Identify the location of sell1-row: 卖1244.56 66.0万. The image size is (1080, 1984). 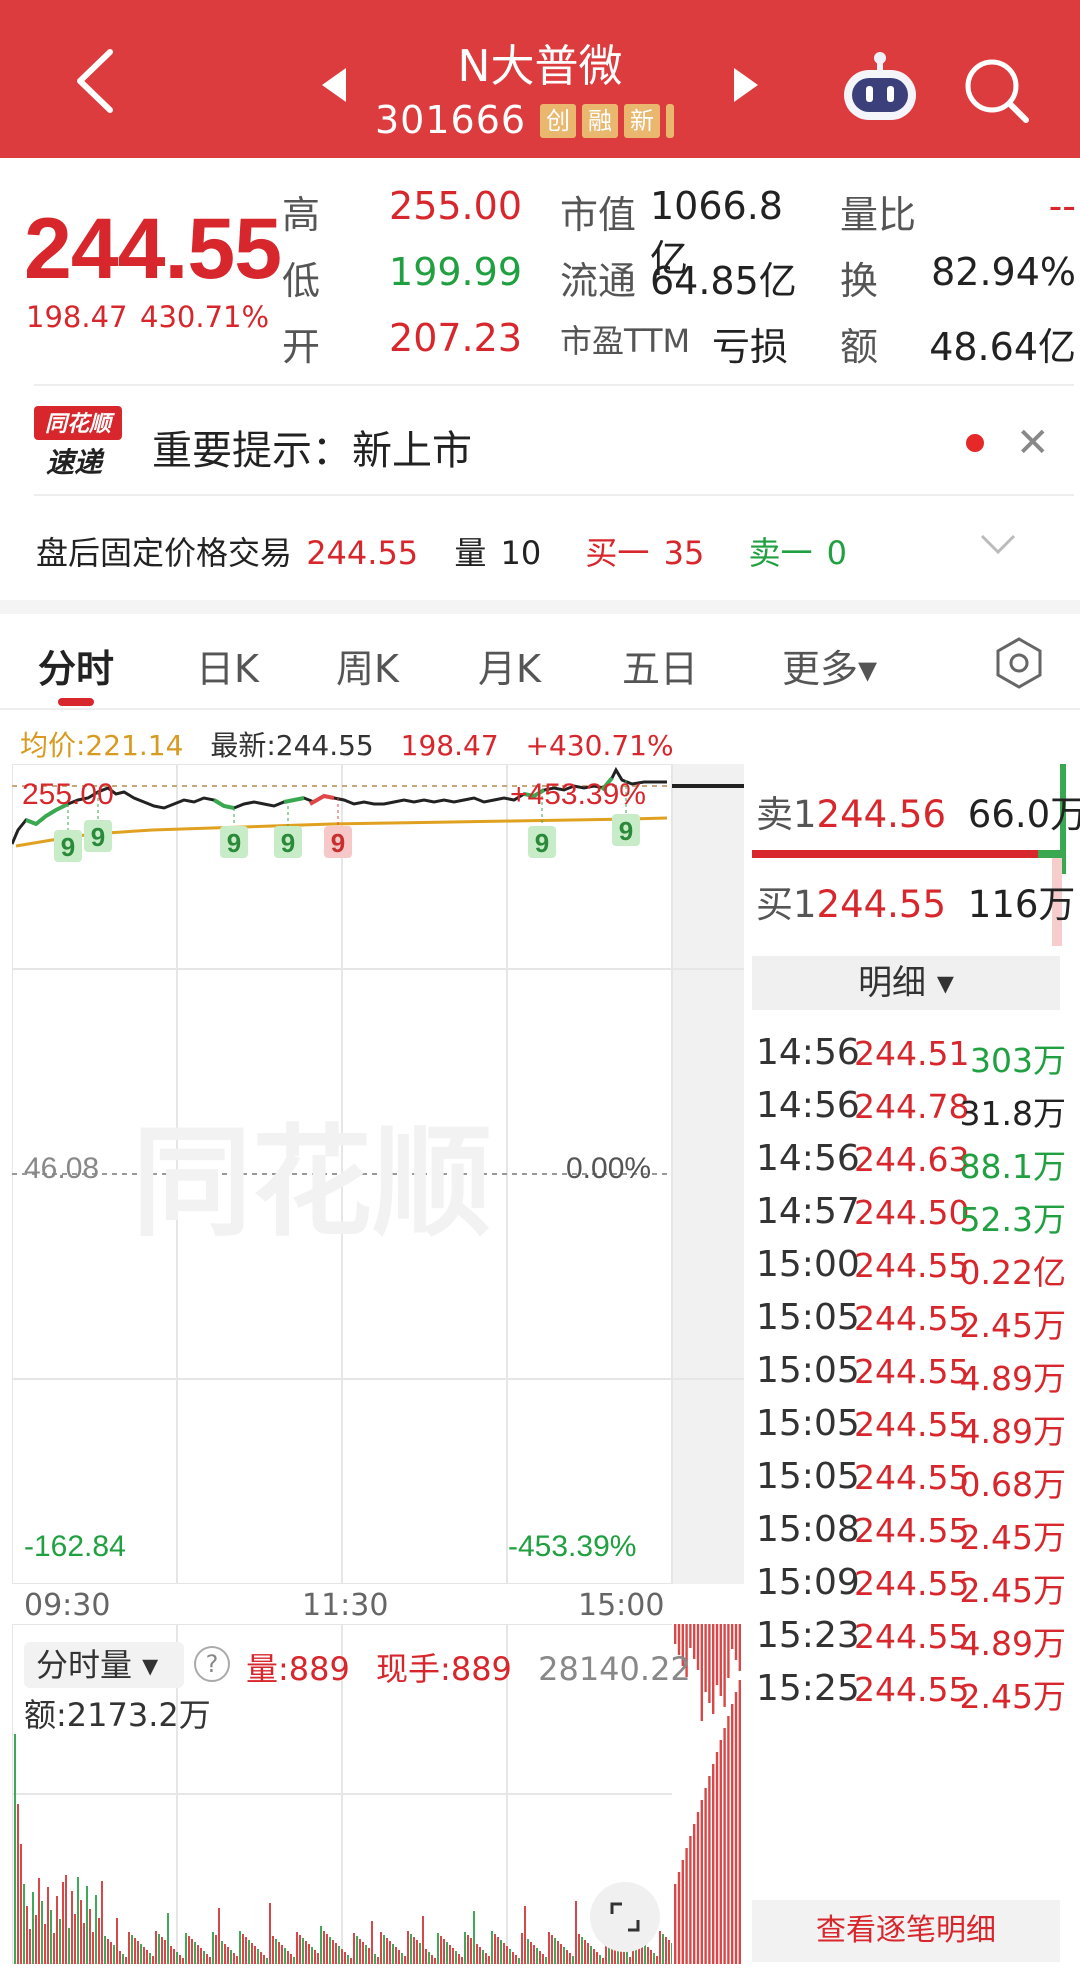
(918, 811).